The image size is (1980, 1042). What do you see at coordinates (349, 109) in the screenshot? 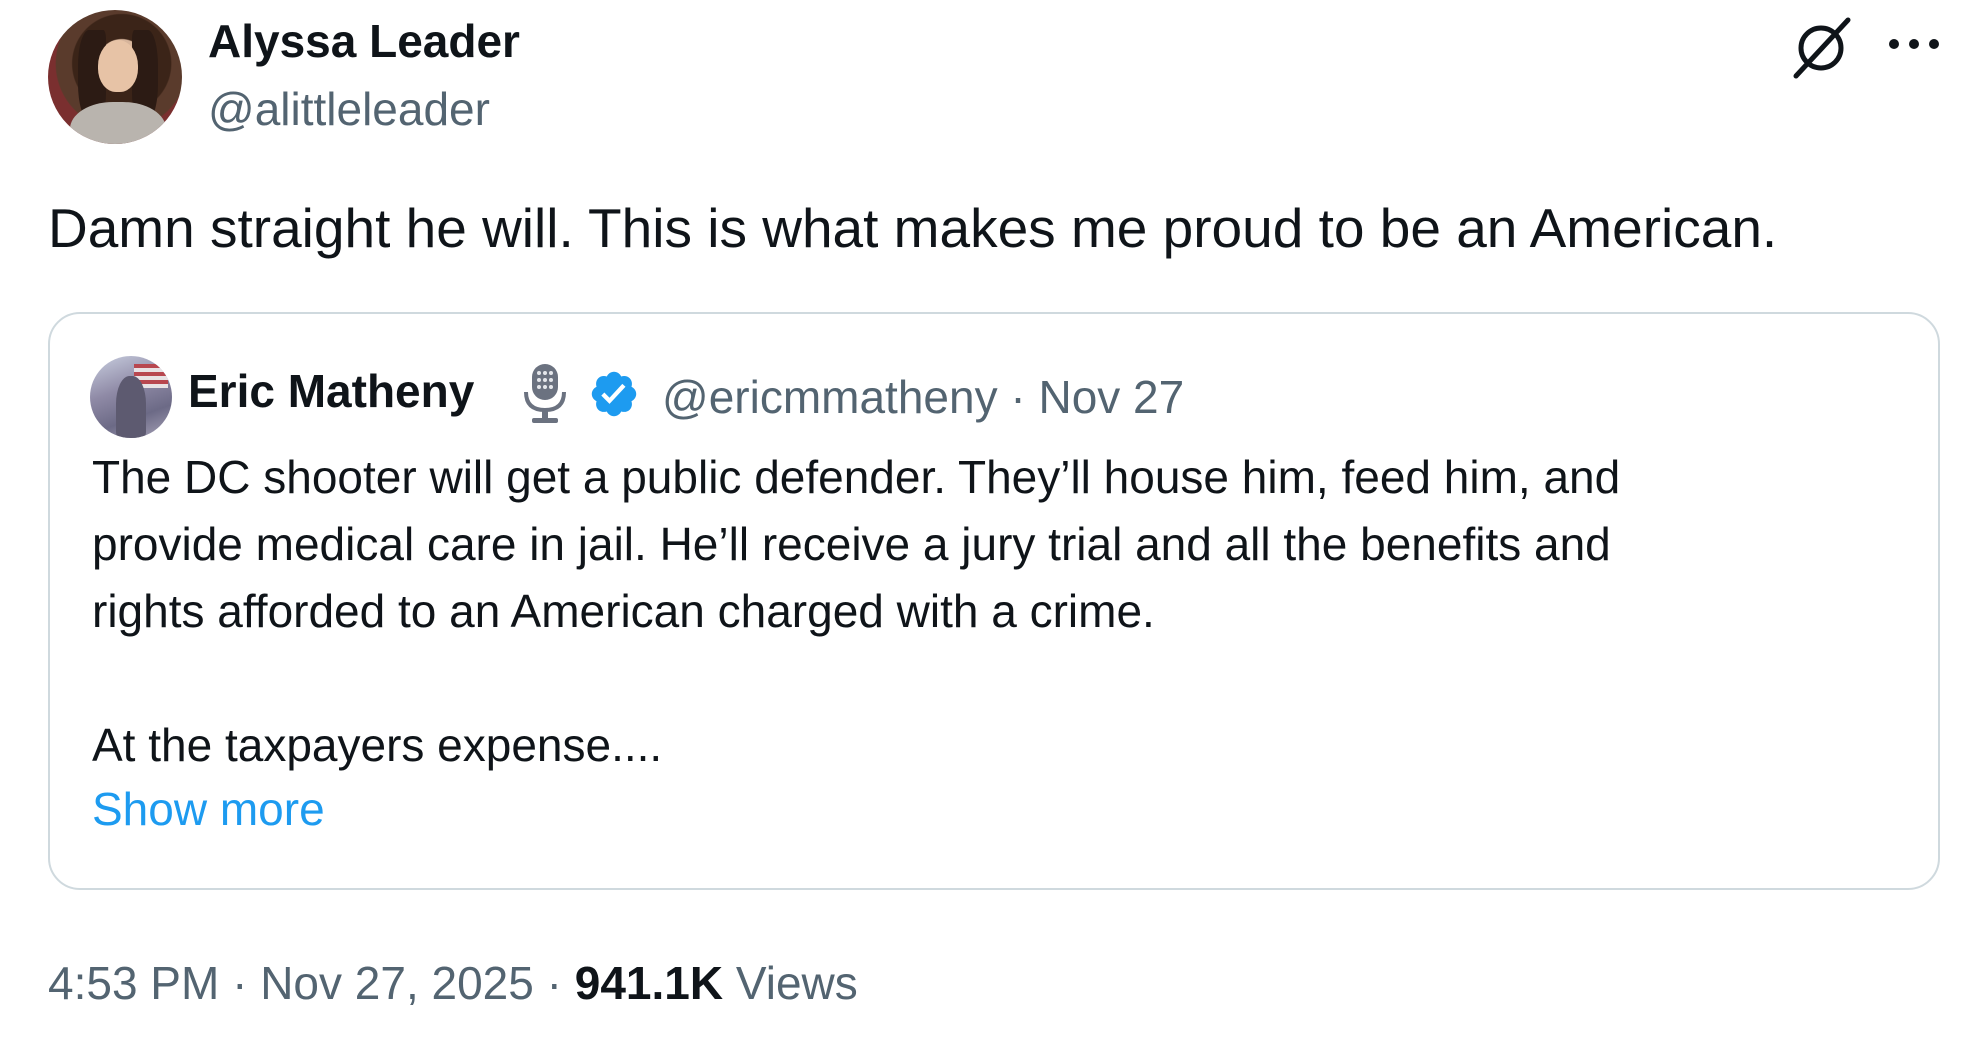
I see `author-handle: @alittleleader` at bounding box center [349, 109].